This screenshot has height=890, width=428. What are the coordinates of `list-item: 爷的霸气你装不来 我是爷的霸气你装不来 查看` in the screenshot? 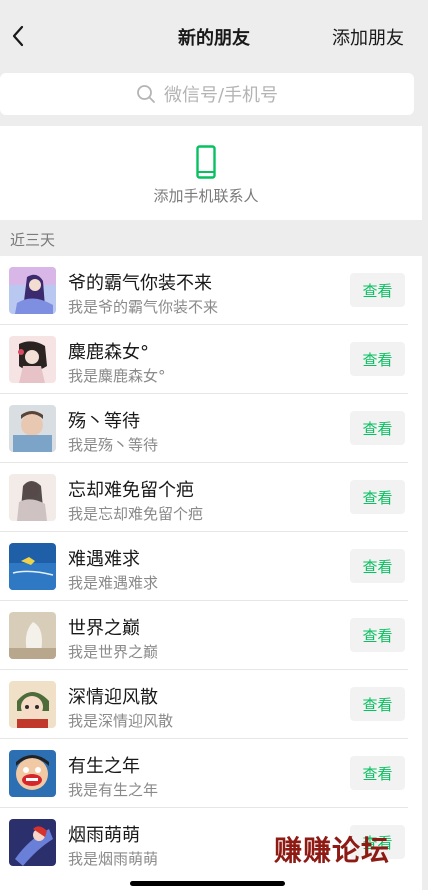 It's located at (211, 290).